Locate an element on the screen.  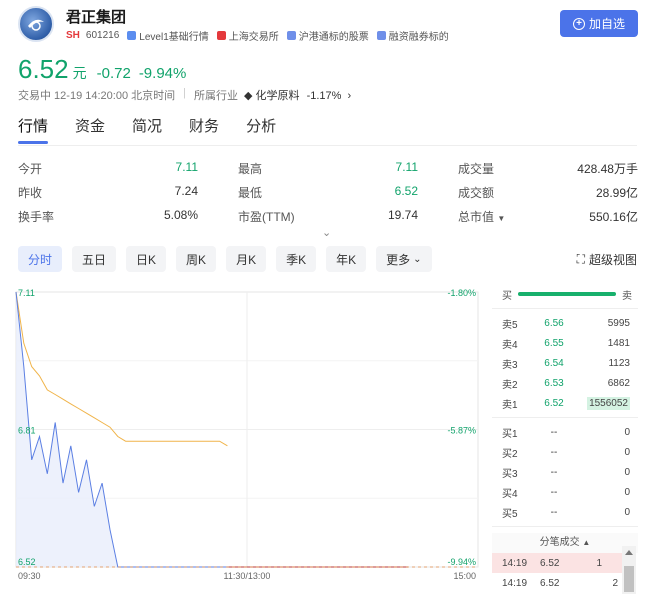
market-badge: SH is located at coordinates (73, 35).